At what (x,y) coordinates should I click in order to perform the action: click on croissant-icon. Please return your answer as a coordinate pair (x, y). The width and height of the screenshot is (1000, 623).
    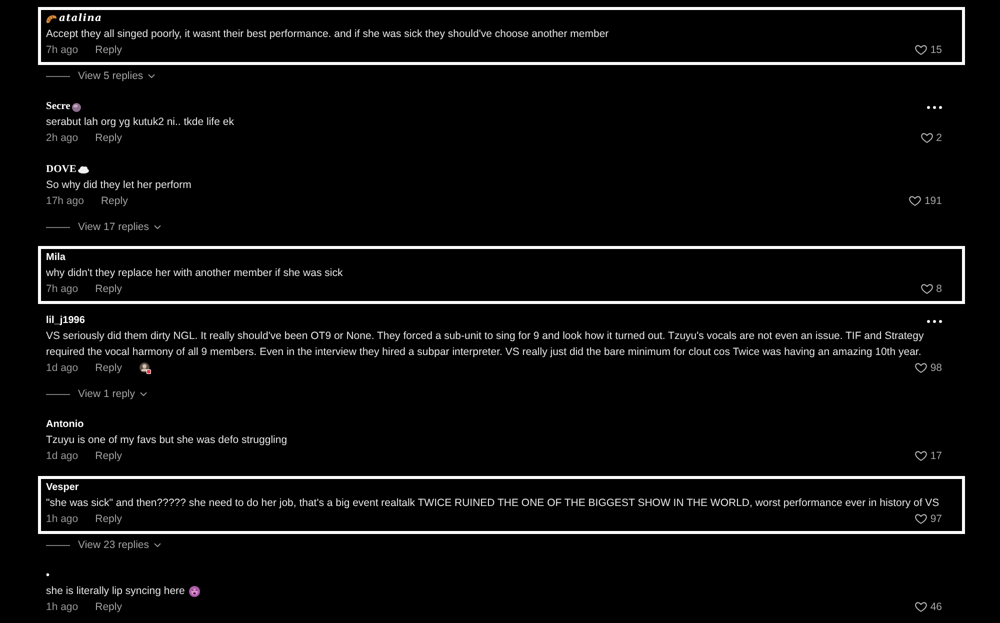
    Looking at the image, I should click on (51, 19).